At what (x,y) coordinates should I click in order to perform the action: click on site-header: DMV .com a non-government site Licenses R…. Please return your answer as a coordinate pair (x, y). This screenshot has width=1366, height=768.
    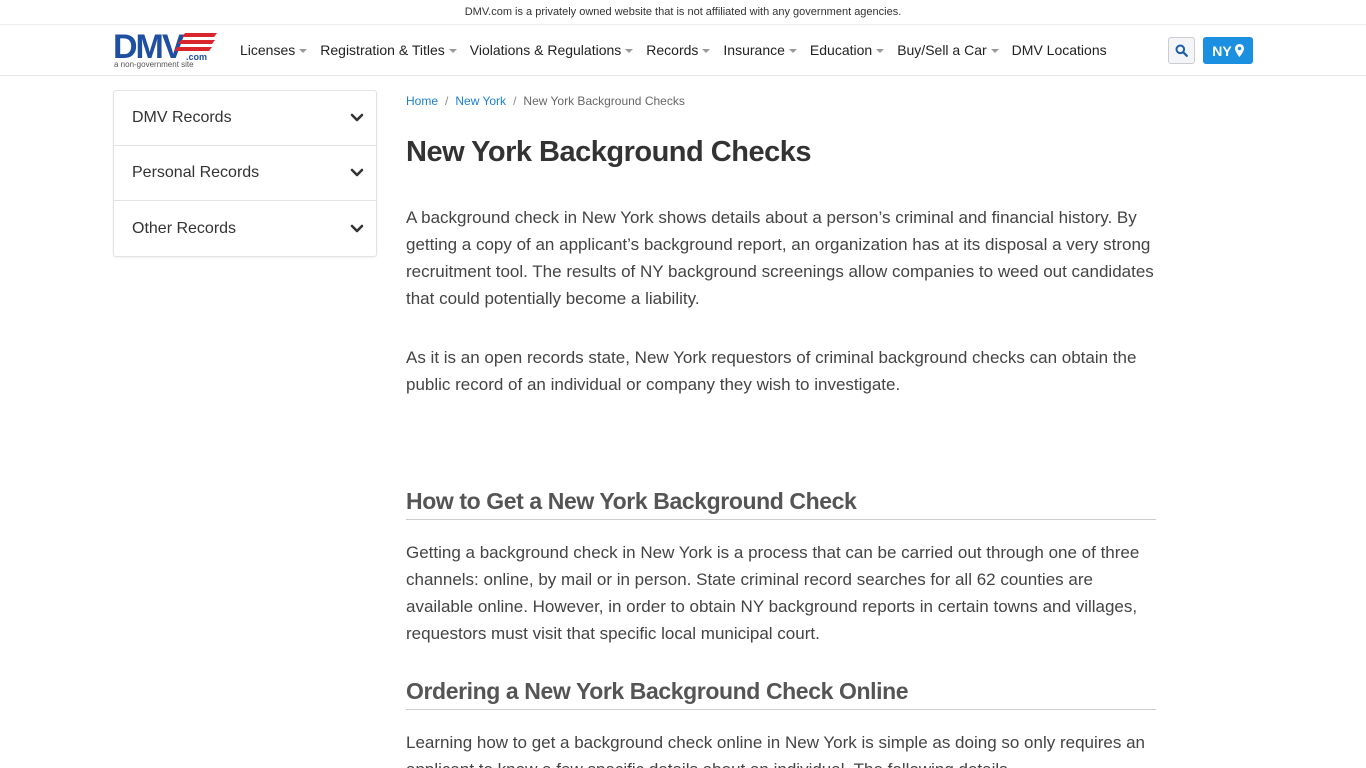
    Looking at the image, I should click on (683, 50).